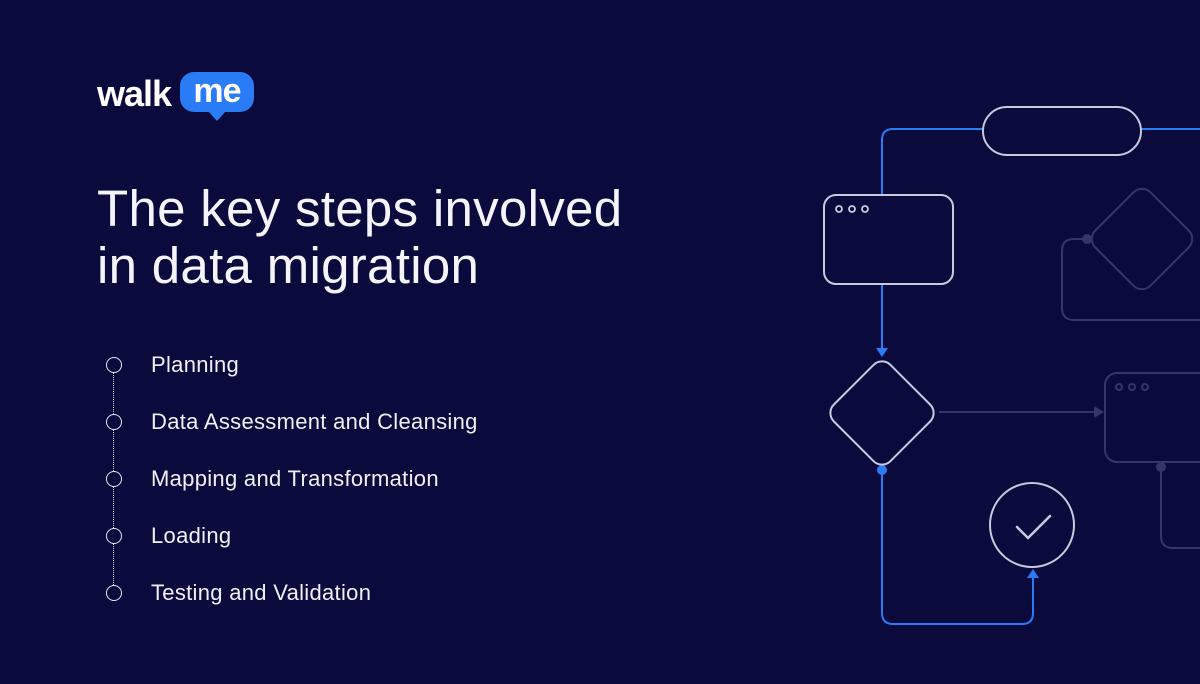 The height and width of the screenshot is (684, 1200). Describe the element at coordinates (1032, 525) in the screenshot. I see `check-circle-node` at that location.